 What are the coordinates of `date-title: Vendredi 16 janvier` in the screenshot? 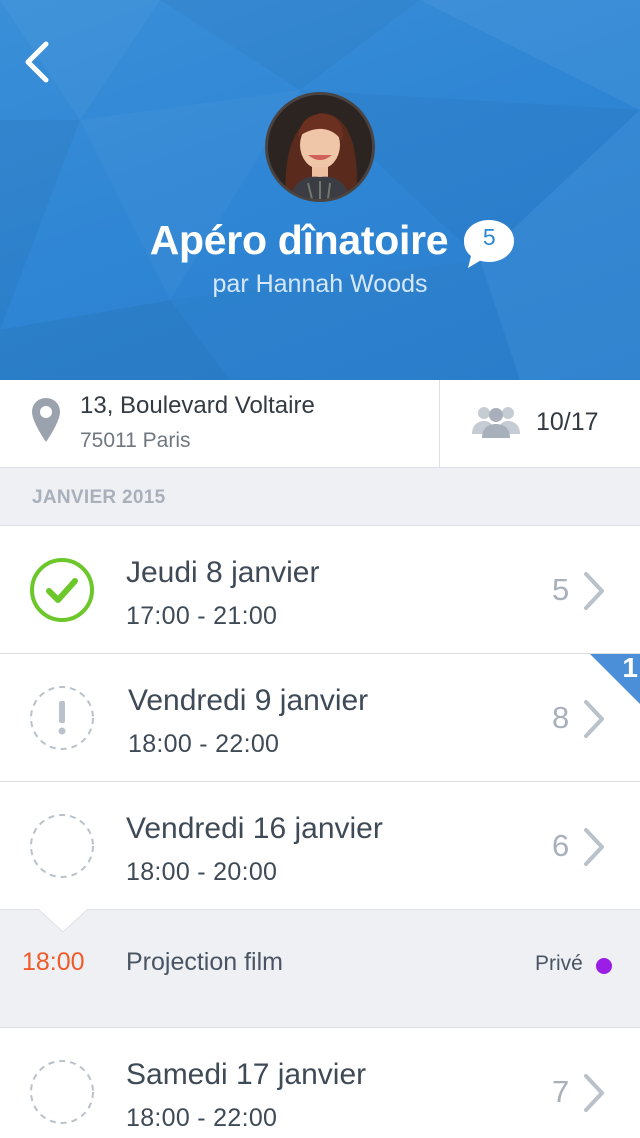 It's located at (254, 828).